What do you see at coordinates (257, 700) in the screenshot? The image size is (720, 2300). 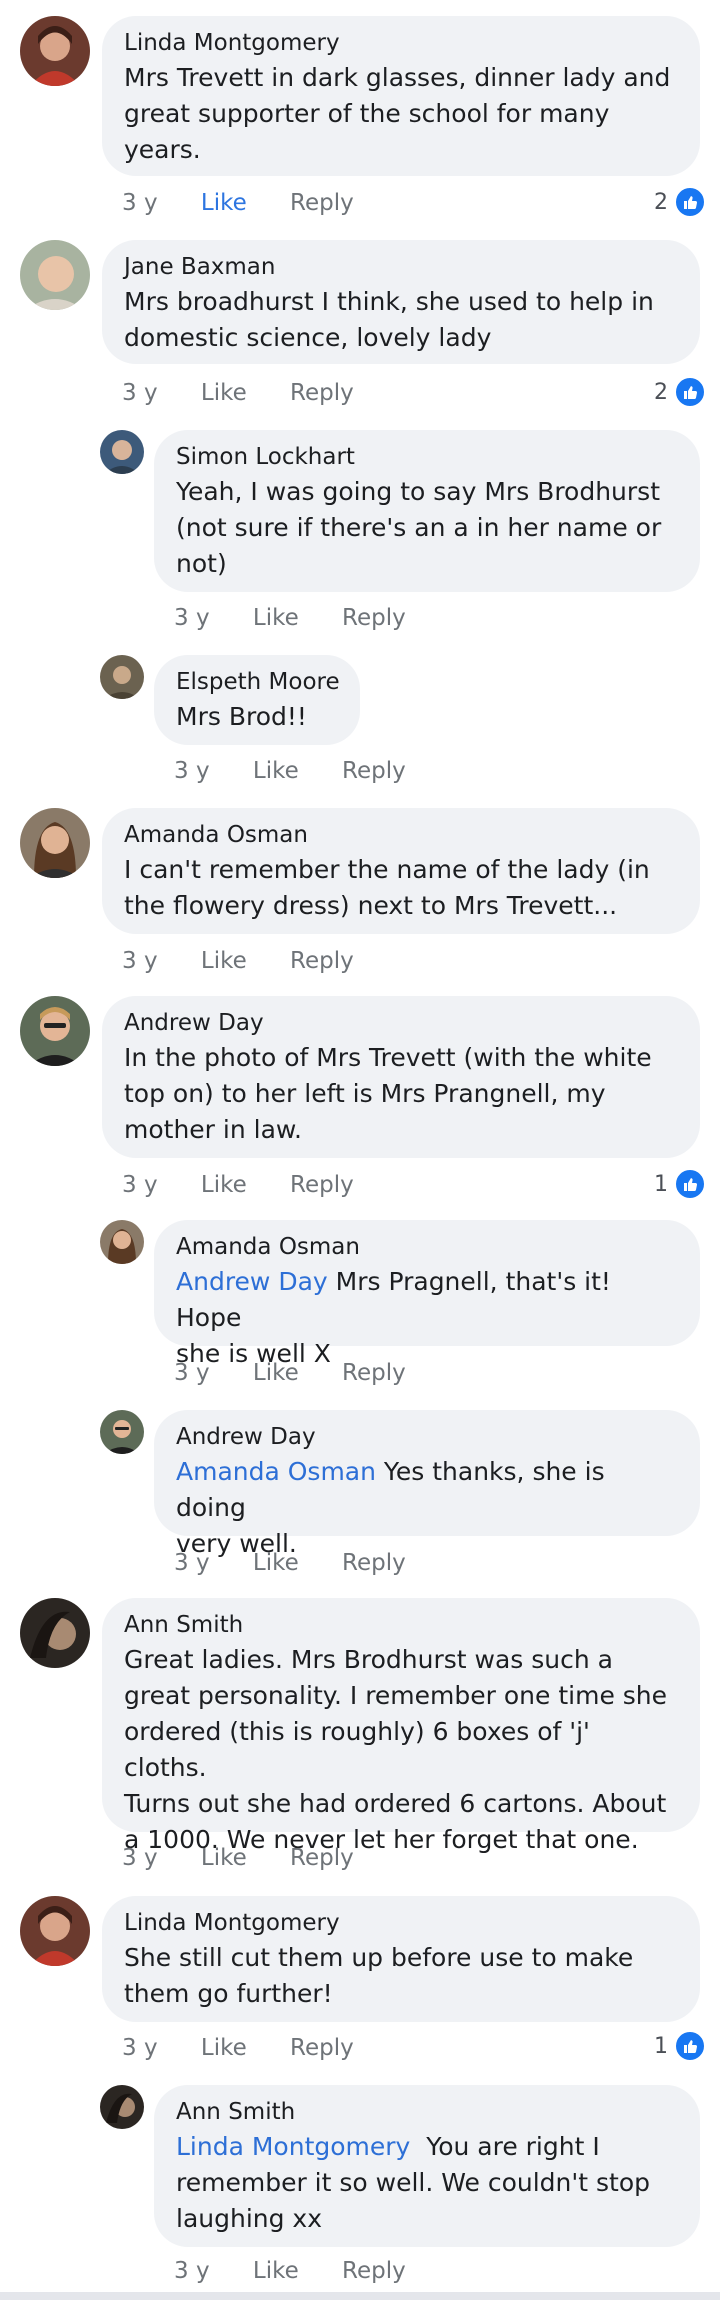 I see `comment-bubble: Elspeth Moore Mrs Brod!!` at bounding box center [257, 700].